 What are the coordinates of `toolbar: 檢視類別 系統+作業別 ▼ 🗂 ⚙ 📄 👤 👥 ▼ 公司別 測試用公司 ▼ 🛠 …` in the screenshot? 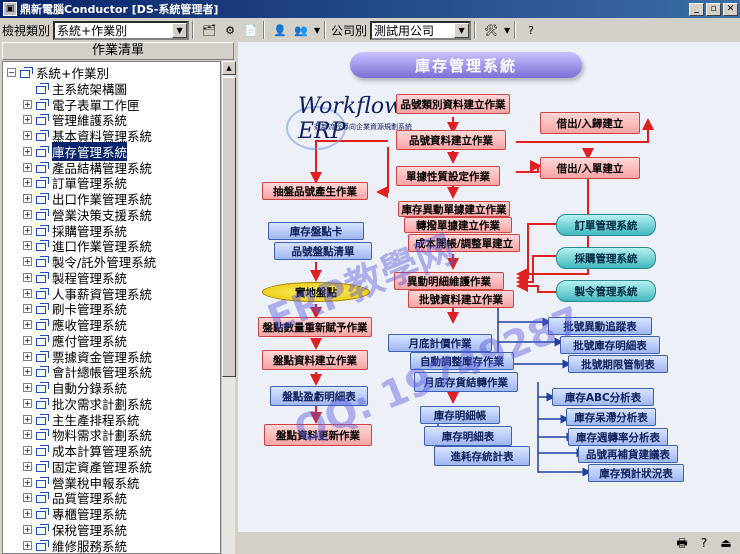 It's located at (370, 30).